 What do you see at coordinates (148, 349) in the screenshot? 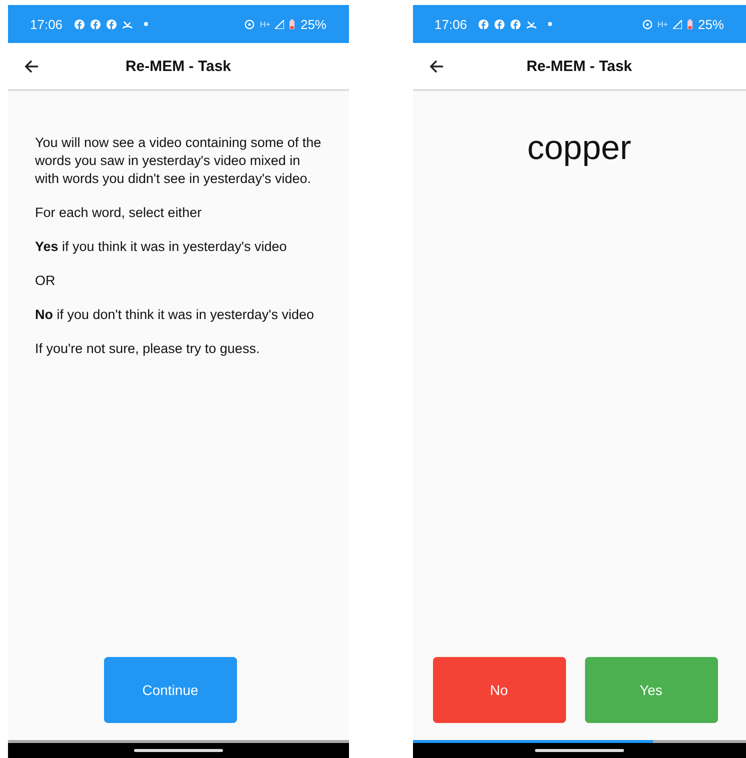
I see `instruction-text: If you're not sure, please try to guess.` at bounding box center [148, 349].